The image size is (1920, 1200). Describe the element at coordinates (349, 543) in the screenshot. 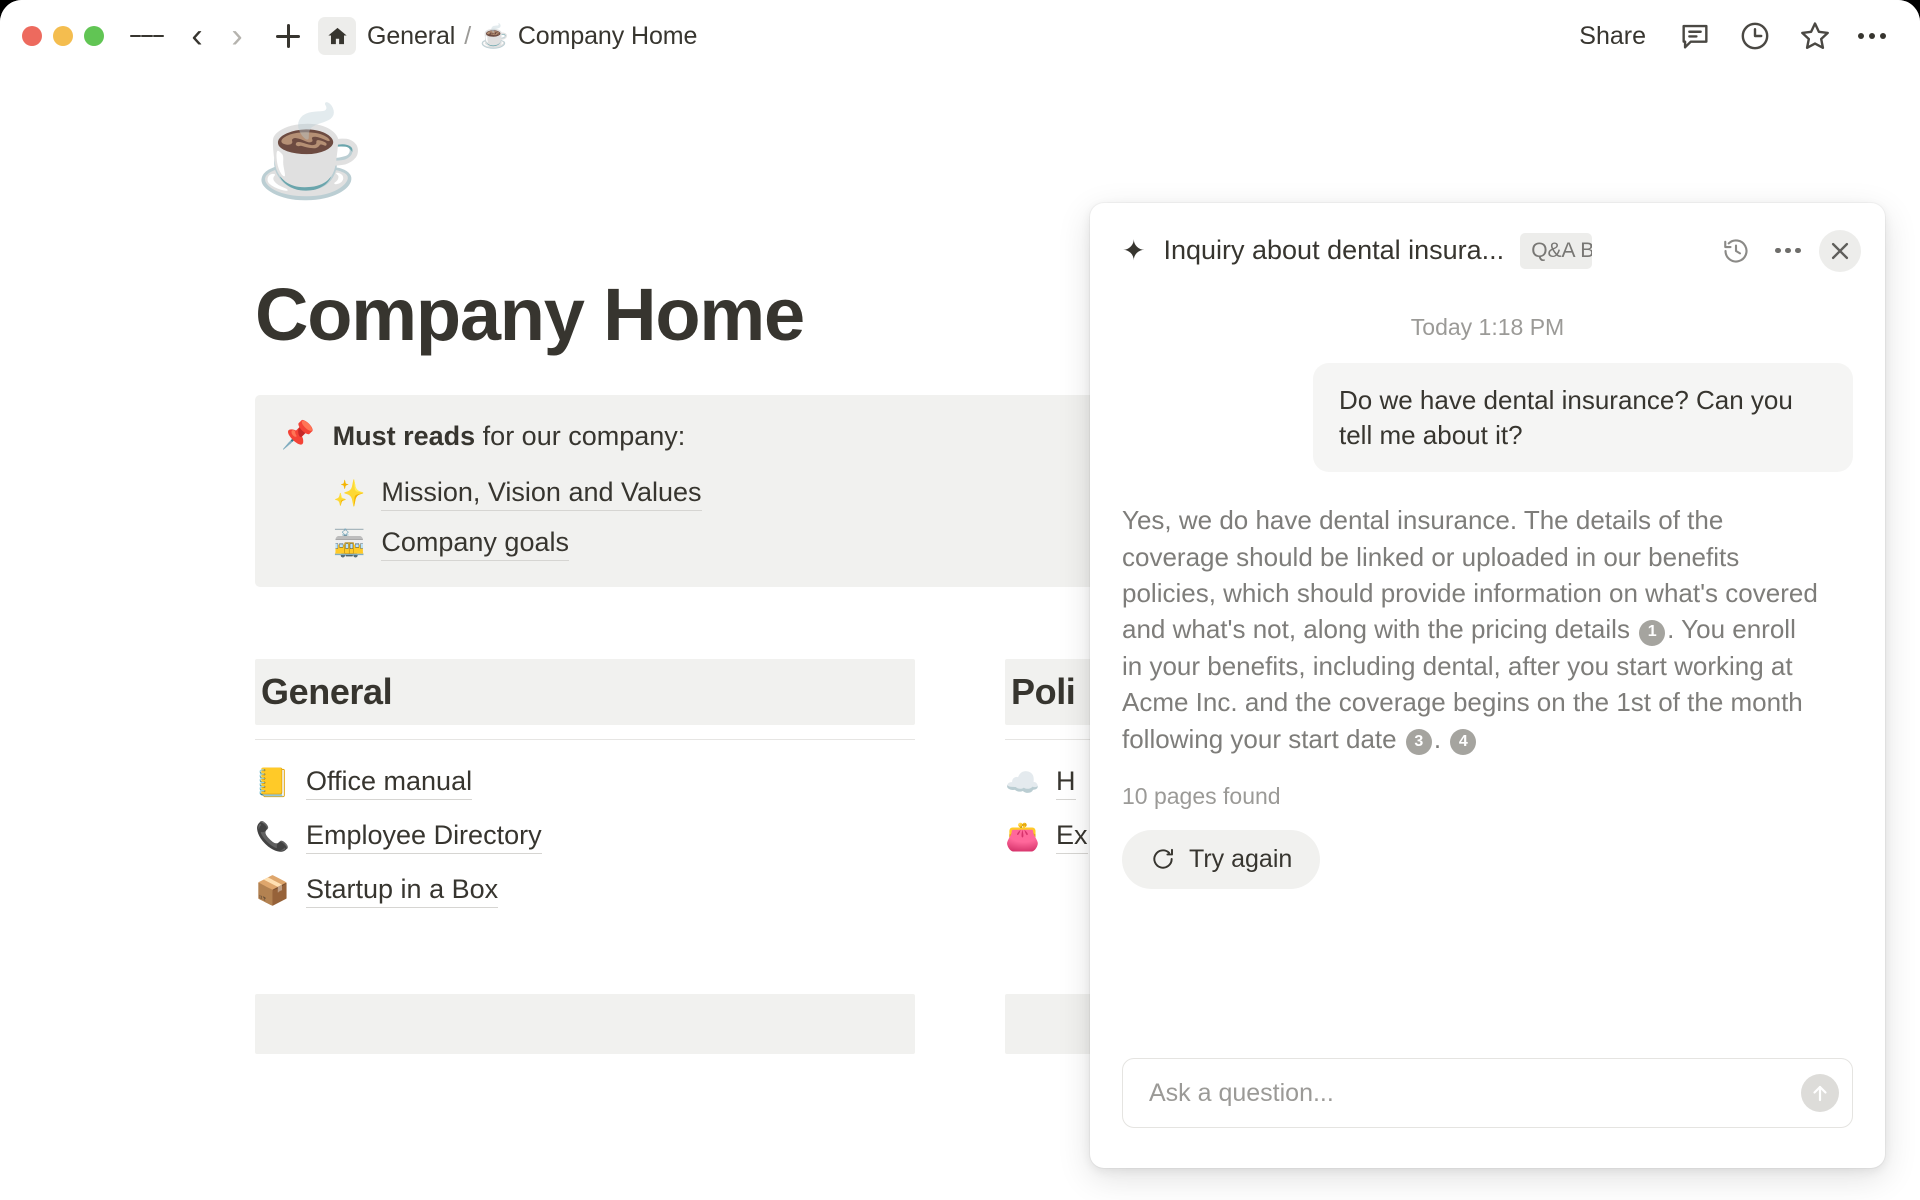

I see `tram-icon: 🚋` at that location.